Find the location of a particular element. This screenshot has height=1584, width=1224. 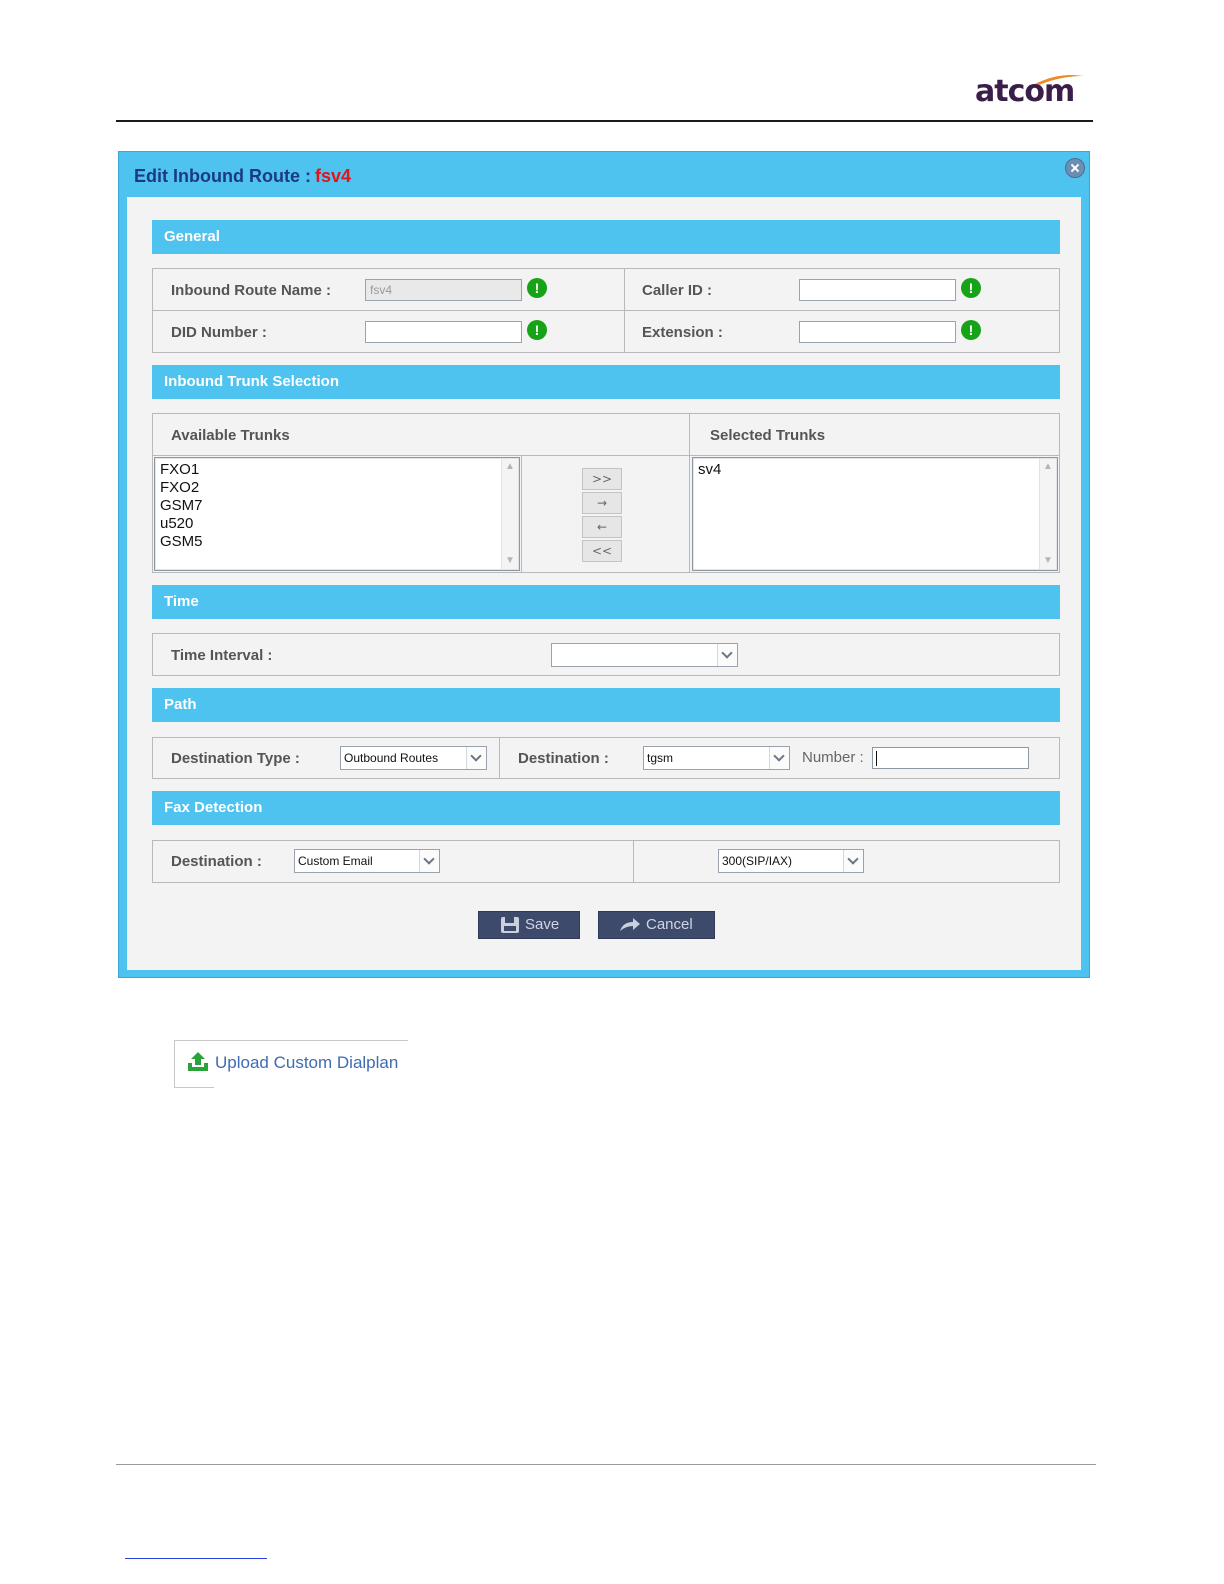

available-trunks-scrollbar: ▲ ▼ is located at coordinates (509, 514).